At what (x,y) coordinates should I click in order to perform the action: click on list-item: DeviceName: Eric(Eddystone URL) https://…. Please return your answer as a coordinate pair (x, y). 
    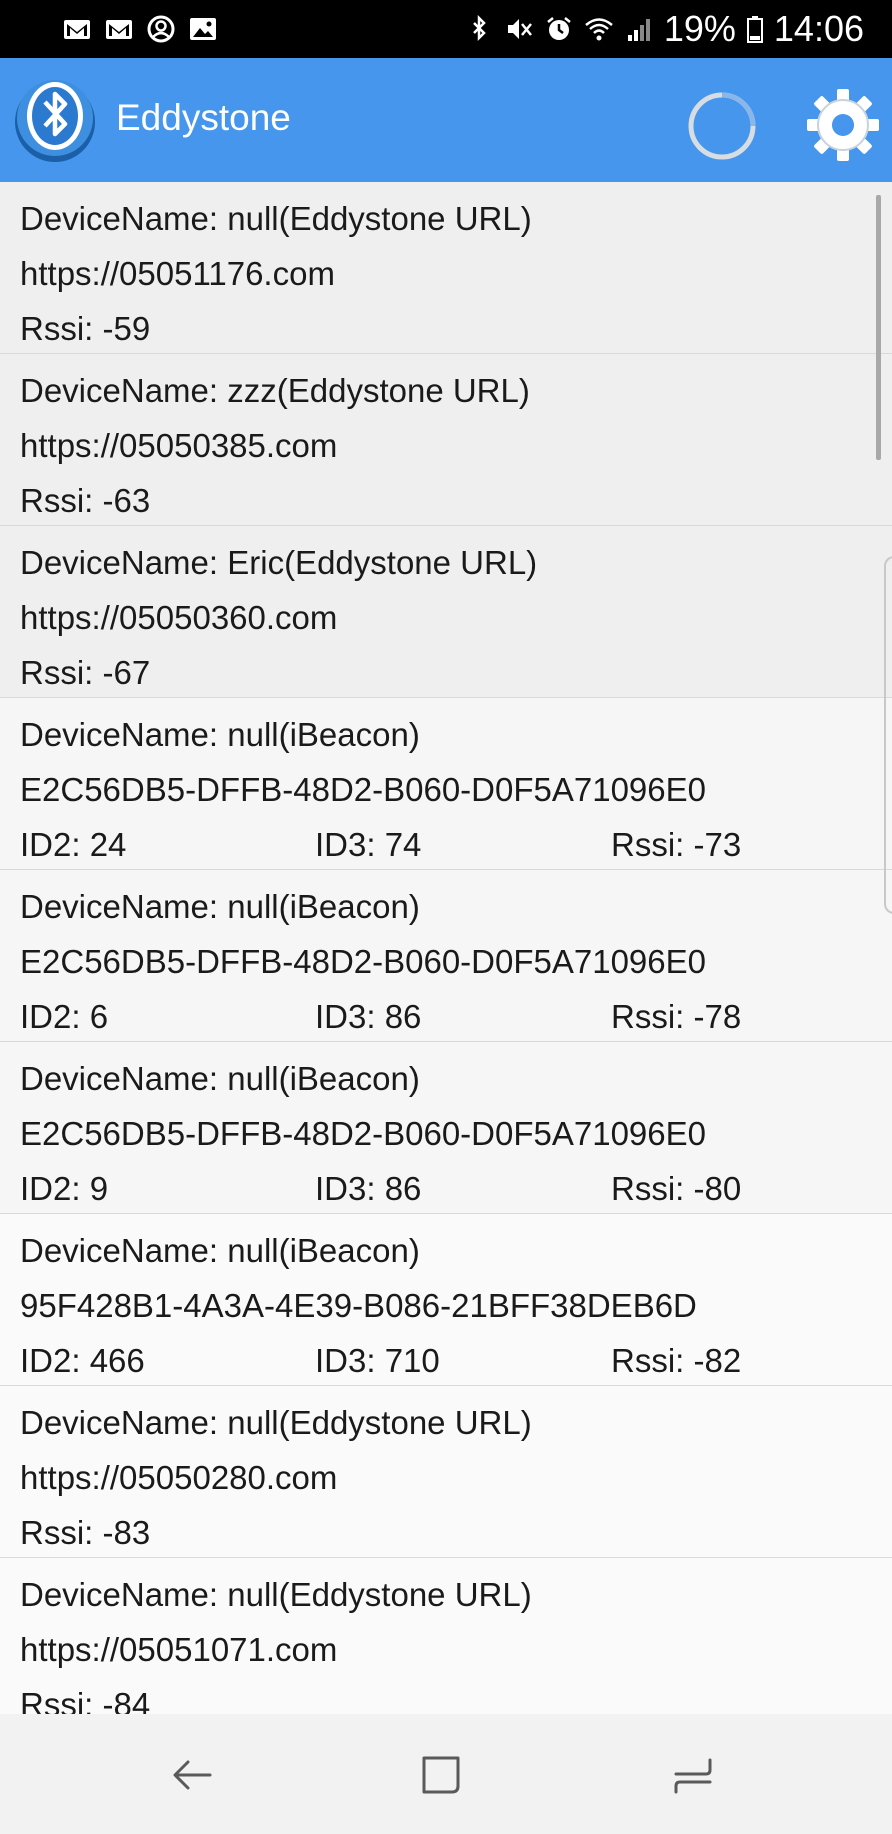
    Looking at the image, I should click on (446, 612).